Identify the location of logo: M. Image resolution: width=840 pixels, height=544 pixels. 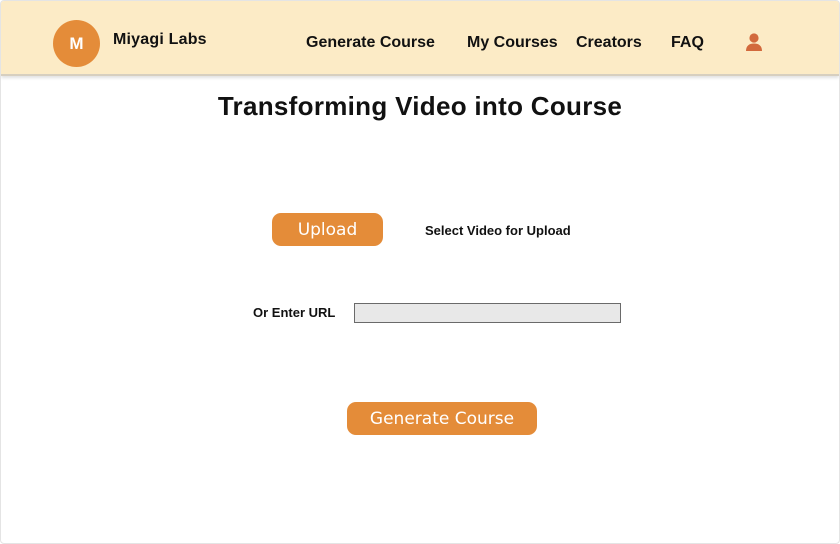
(76, 43).